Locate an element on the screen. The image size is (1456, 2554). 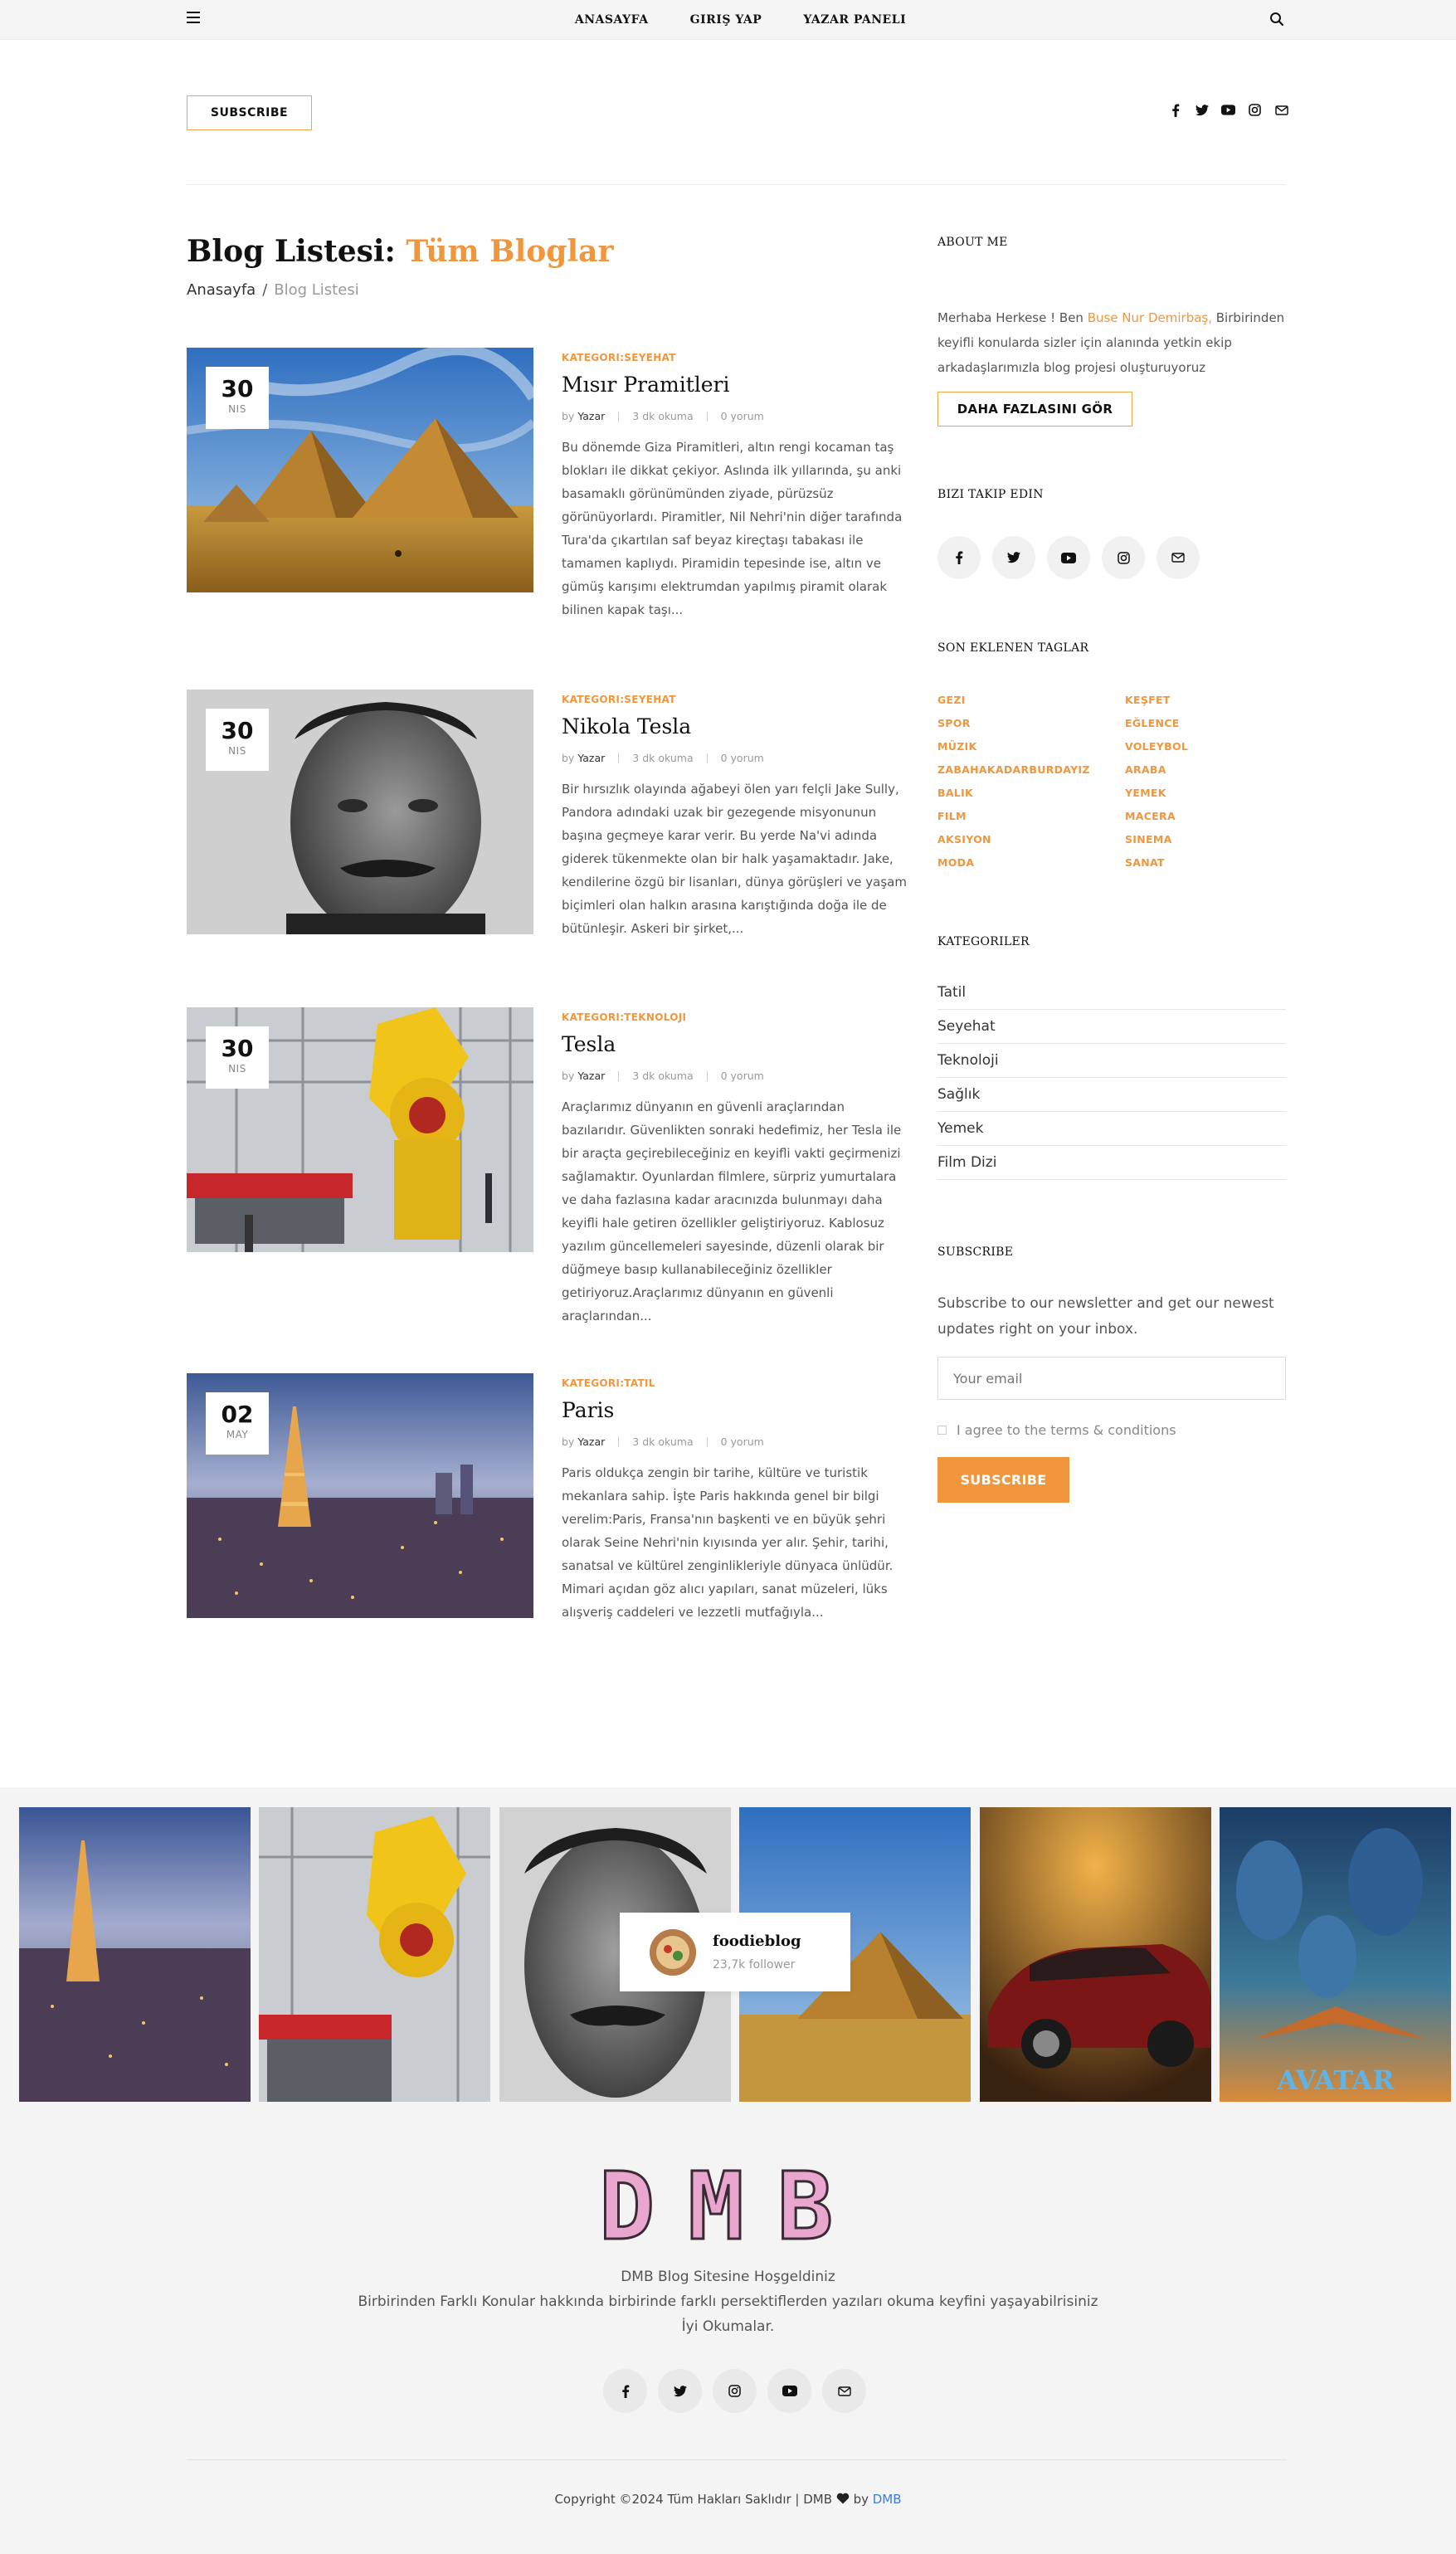
category-item: Yemek is located at coordinates (1111, 1129).